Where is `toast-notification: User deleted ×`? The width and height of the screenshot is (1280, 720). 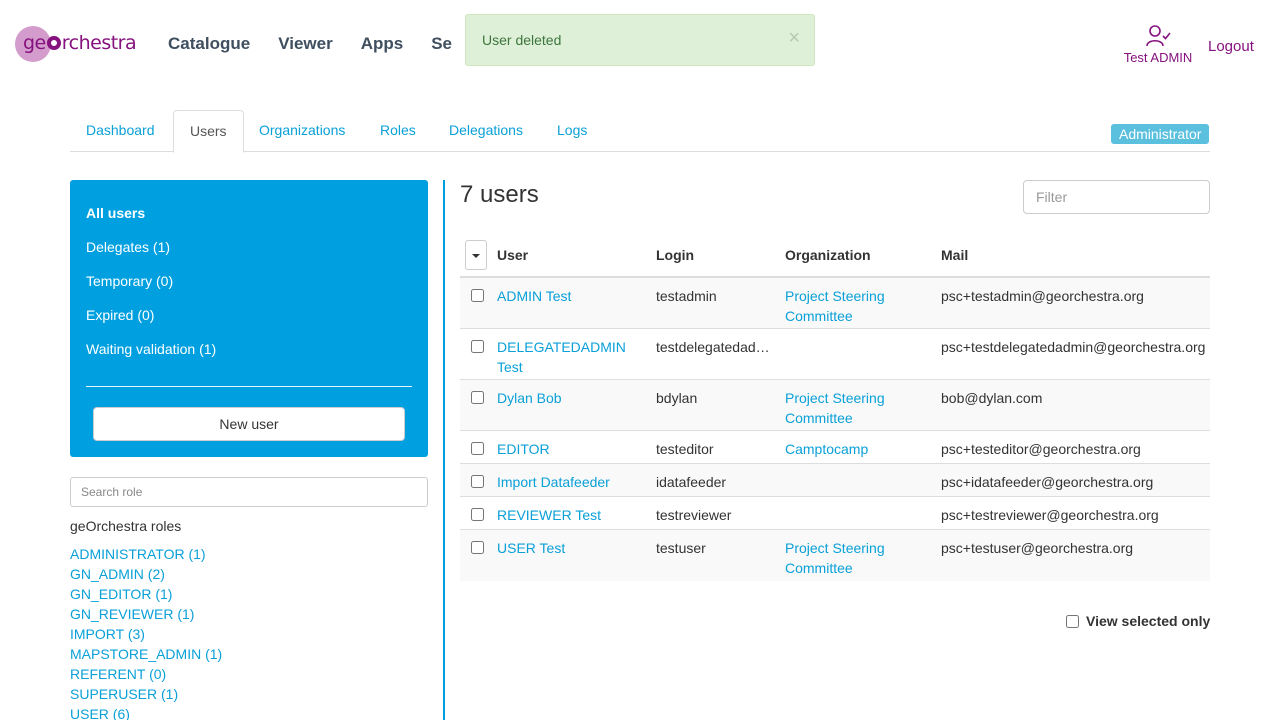
toast-notification: User deleted × is located at coordinates (640, 40).